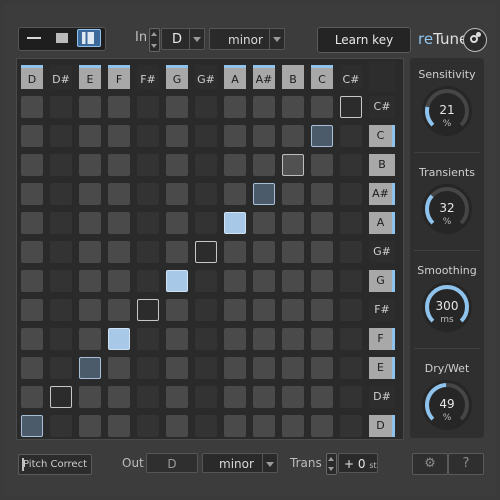  Describe the element at coordinates (177, 77) in the screenshot. I see `column-header: G` at that location.